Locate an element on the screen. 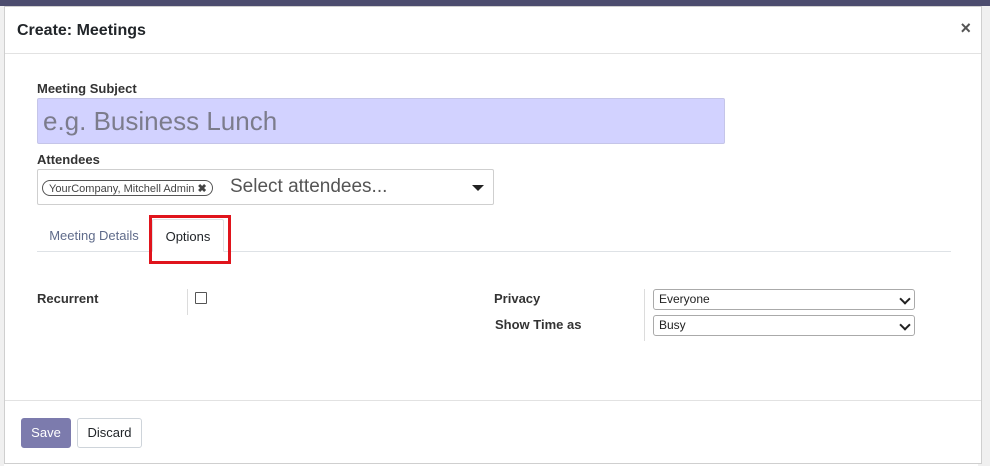 This screenshot has height=466, width=990. dialog-title: Create: Meetings is located at coordinates (81, 30).